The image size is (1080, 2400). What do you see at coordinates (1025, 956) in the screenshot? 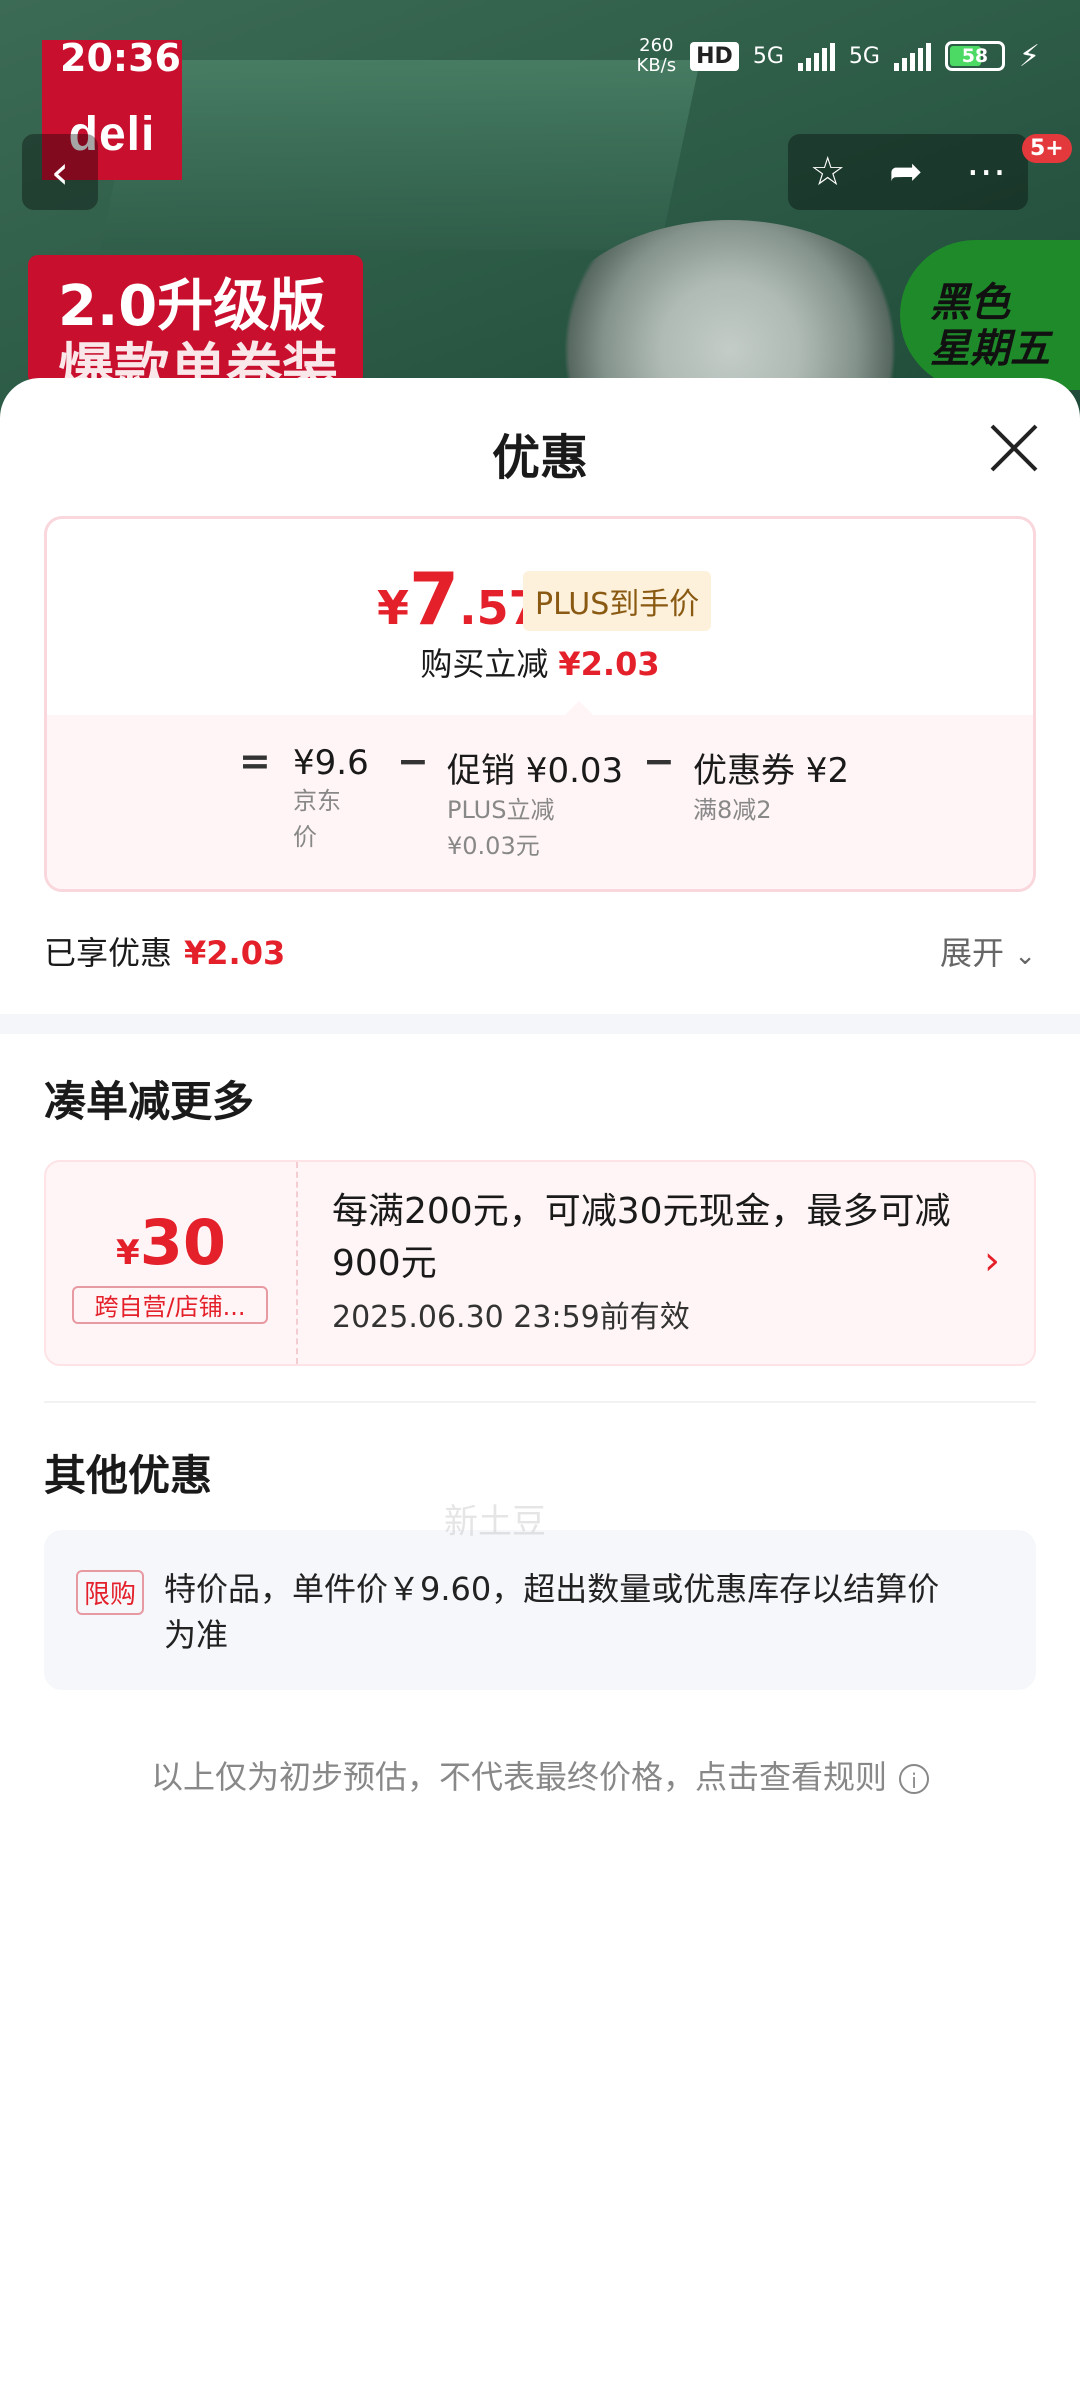
I see `chevron-down-icon: ⌄` at bounding box center [1025, 956].